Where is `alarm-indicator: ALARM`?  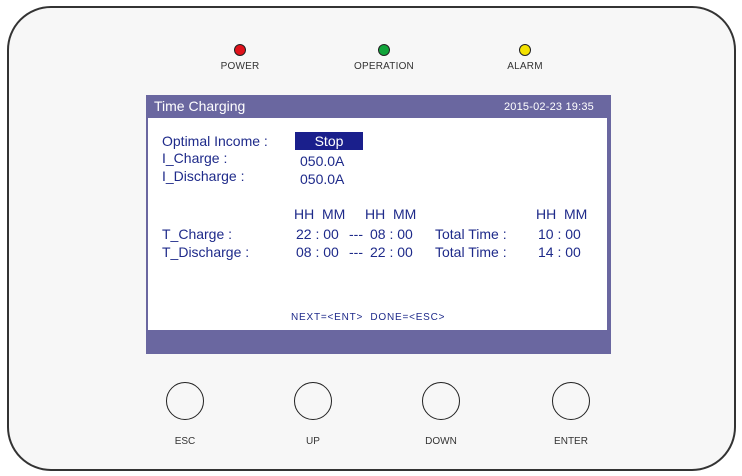 alarm-indicator: ALARM is located at coordinates (525, 58).